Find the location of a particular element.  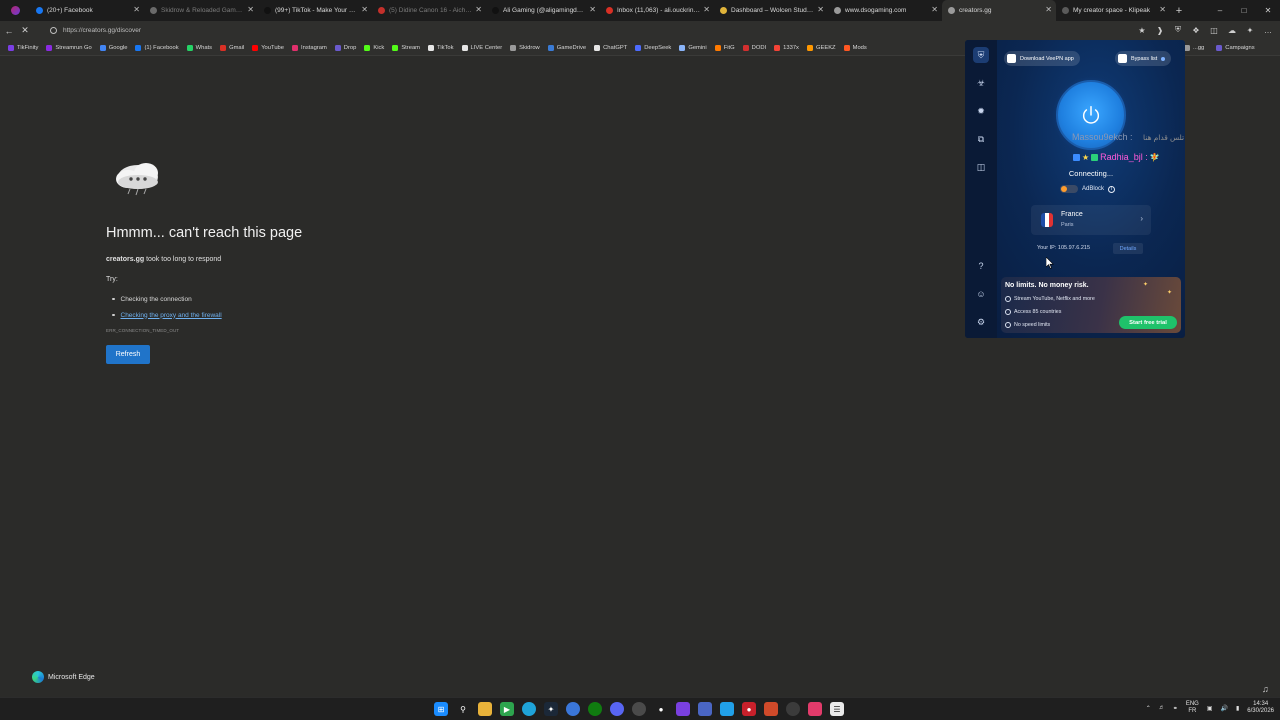

clock: 14:34 6/30/2026 is located at coordinates (1260, 708).